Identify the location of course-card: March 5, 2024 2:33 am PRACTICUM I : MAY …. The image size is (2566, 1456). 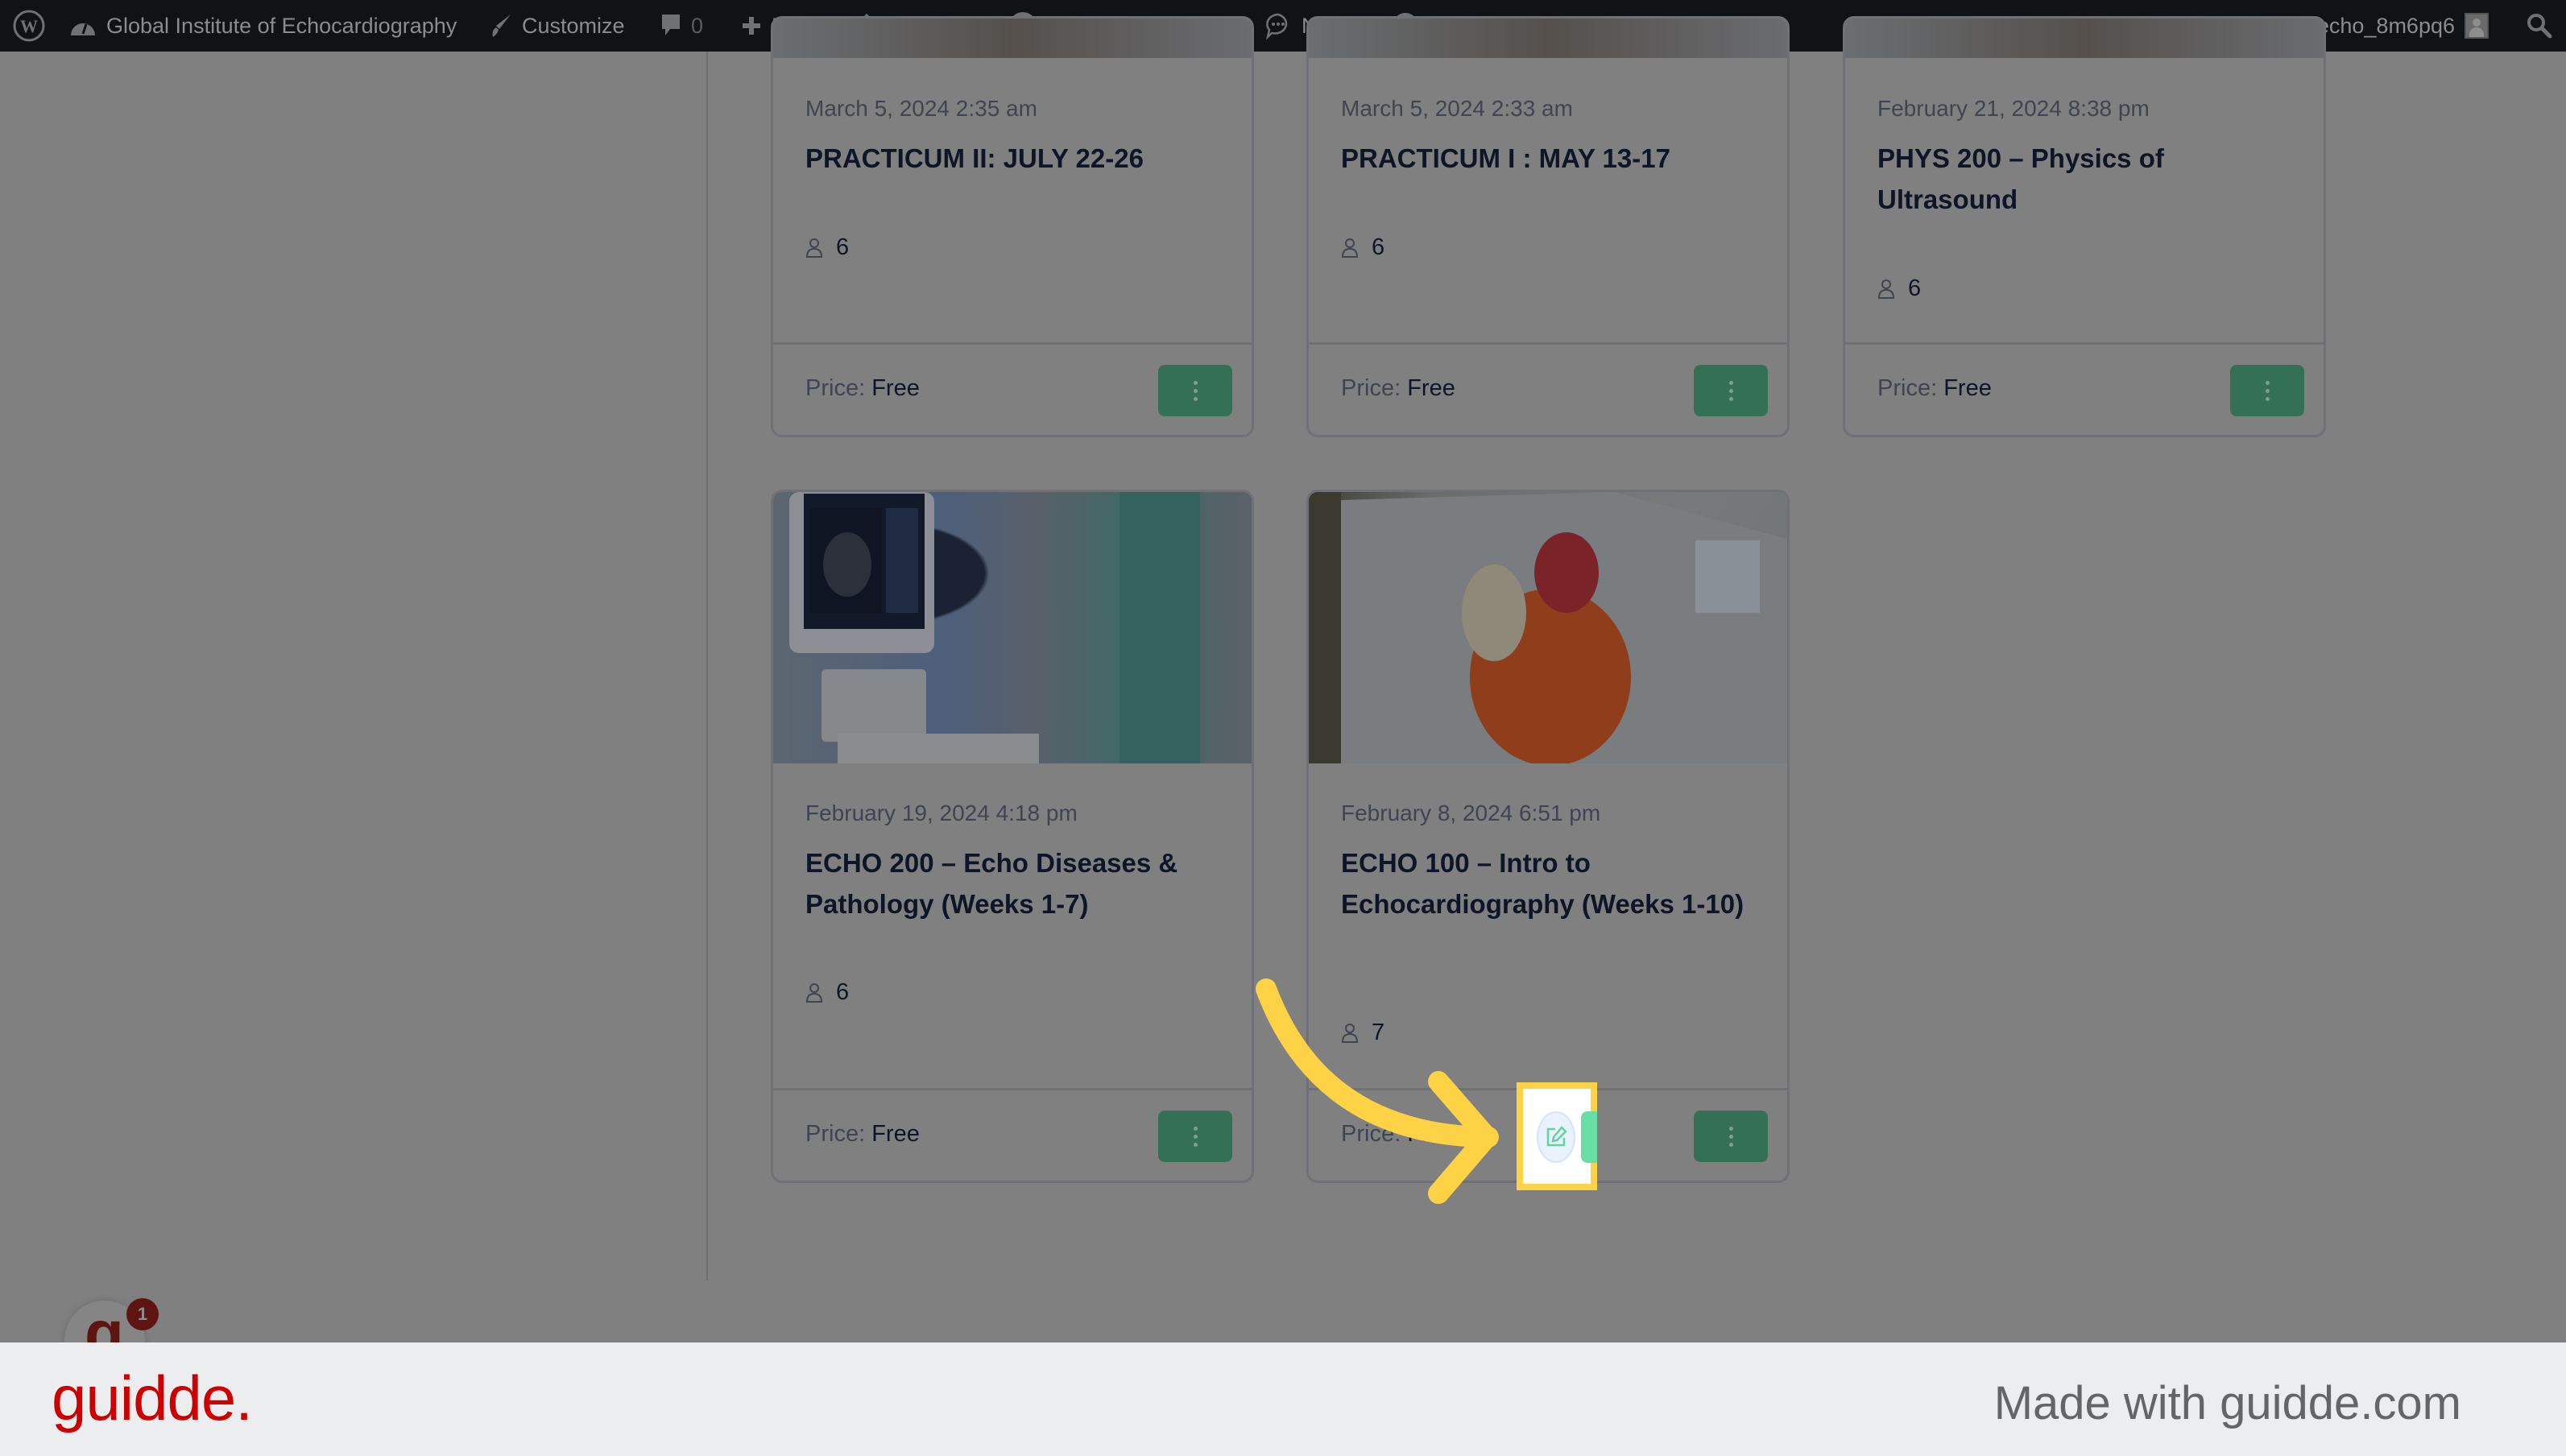
(1548, 226).